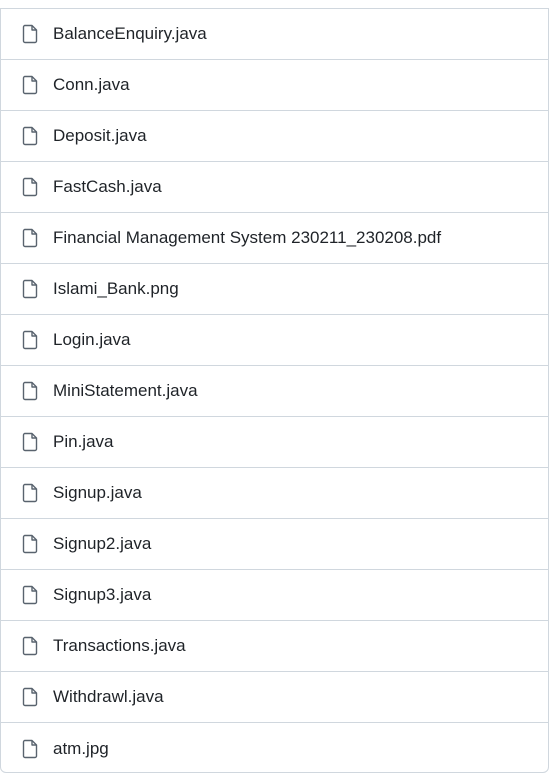  What do you see at coordinates (116, 289) in the screenshot?
I see `file-name-link: Islami_Bank.png` at bounding box center [116, 289].